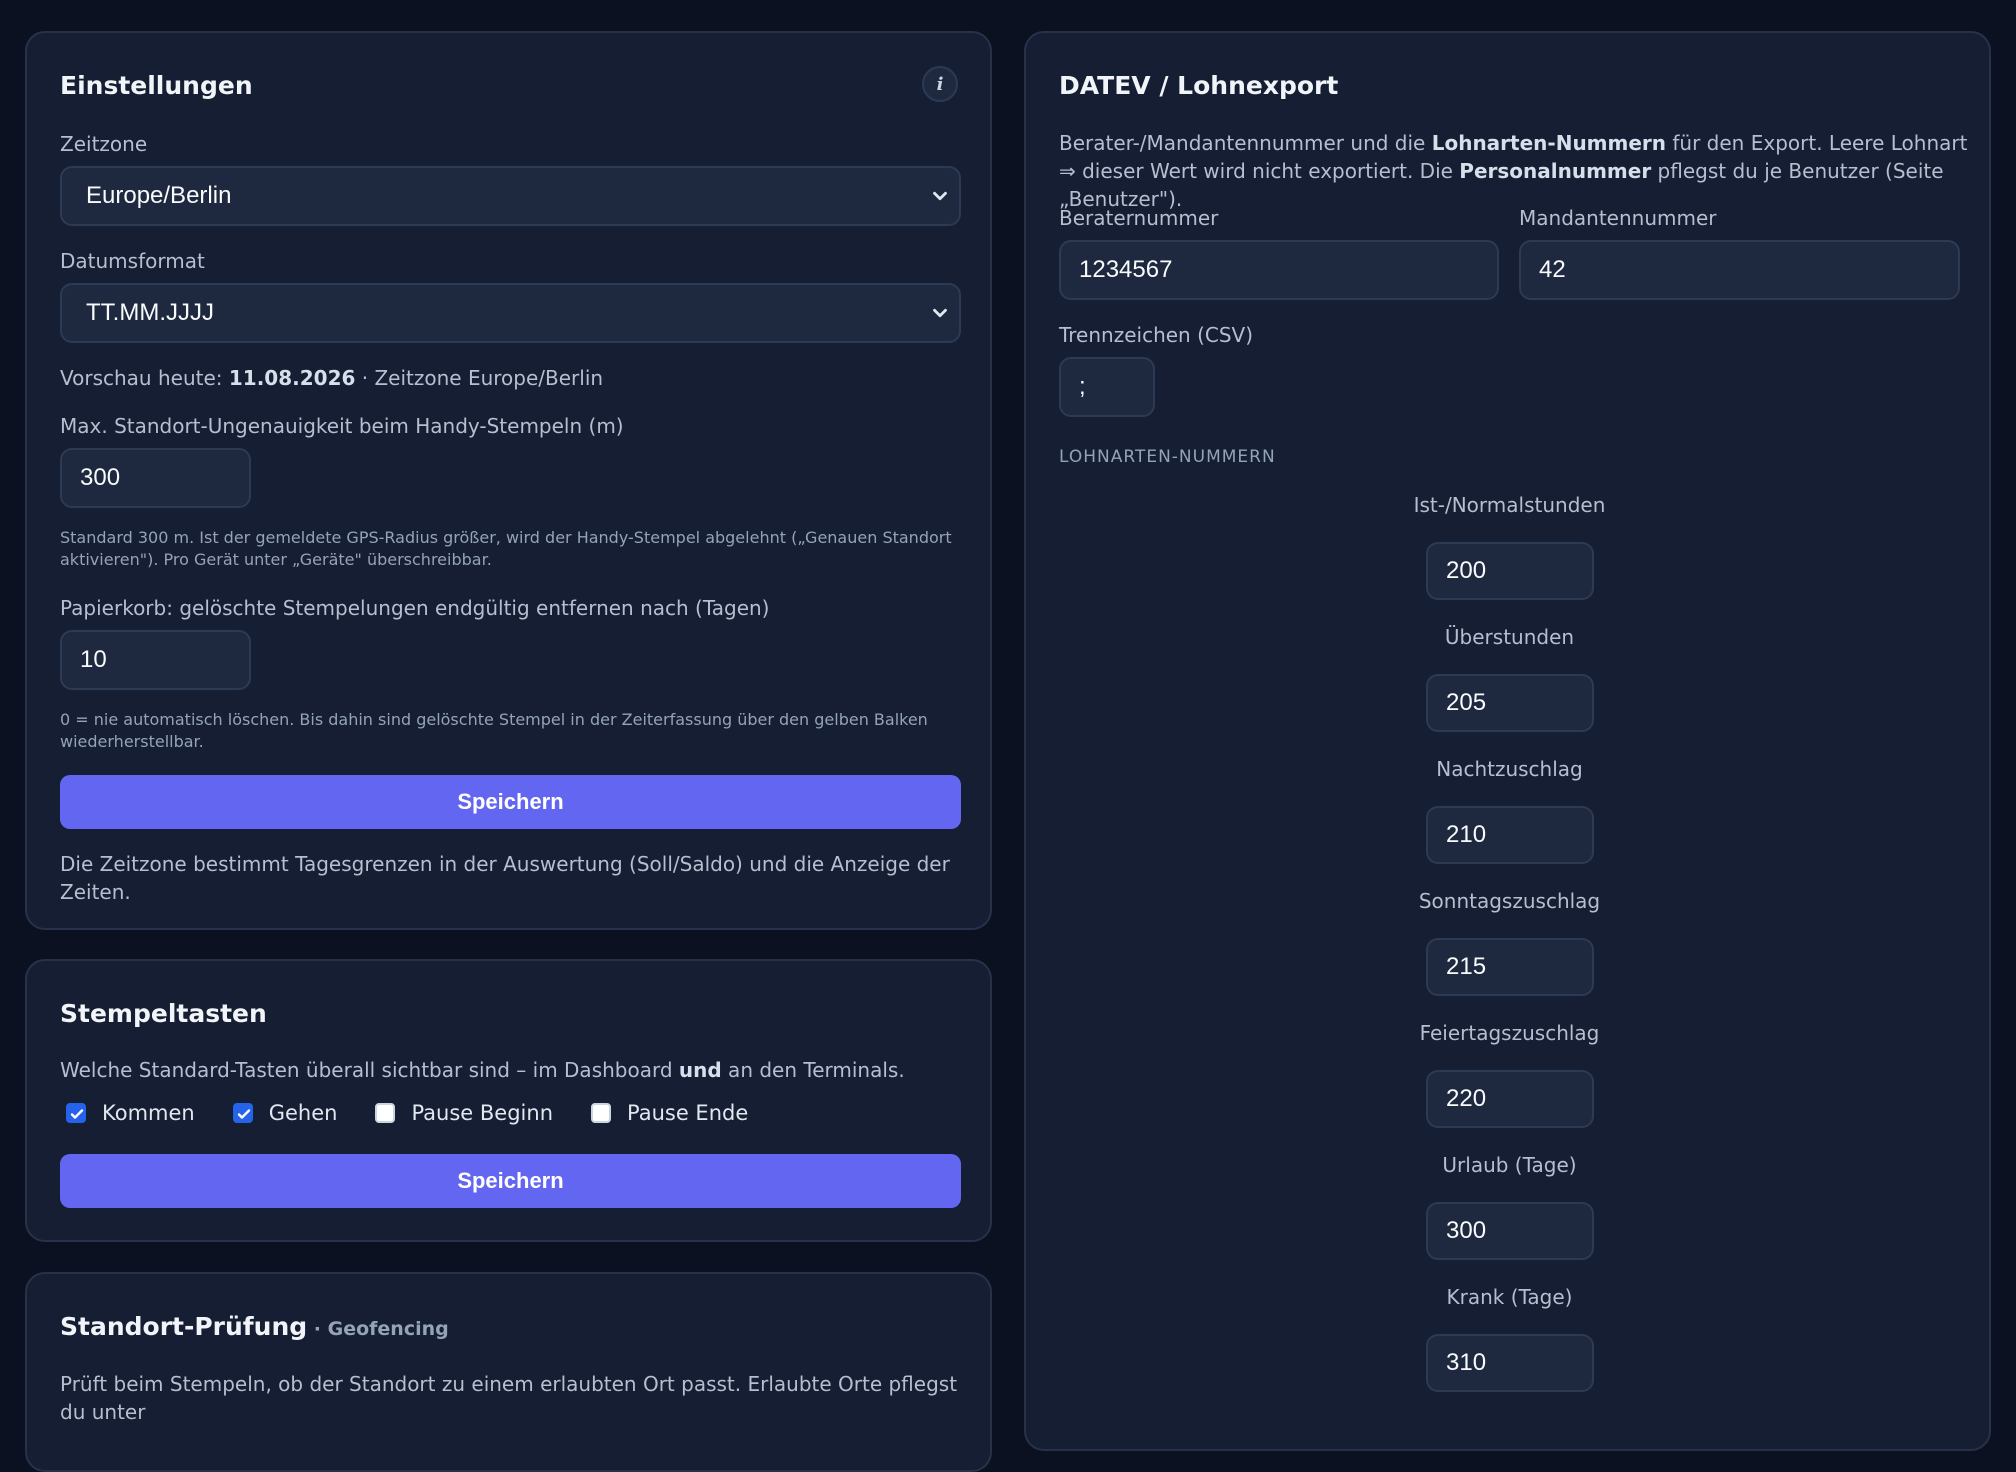  I want to click on geofence-title: Standort-Prüfung · Geofencing, so click(254, 1326).